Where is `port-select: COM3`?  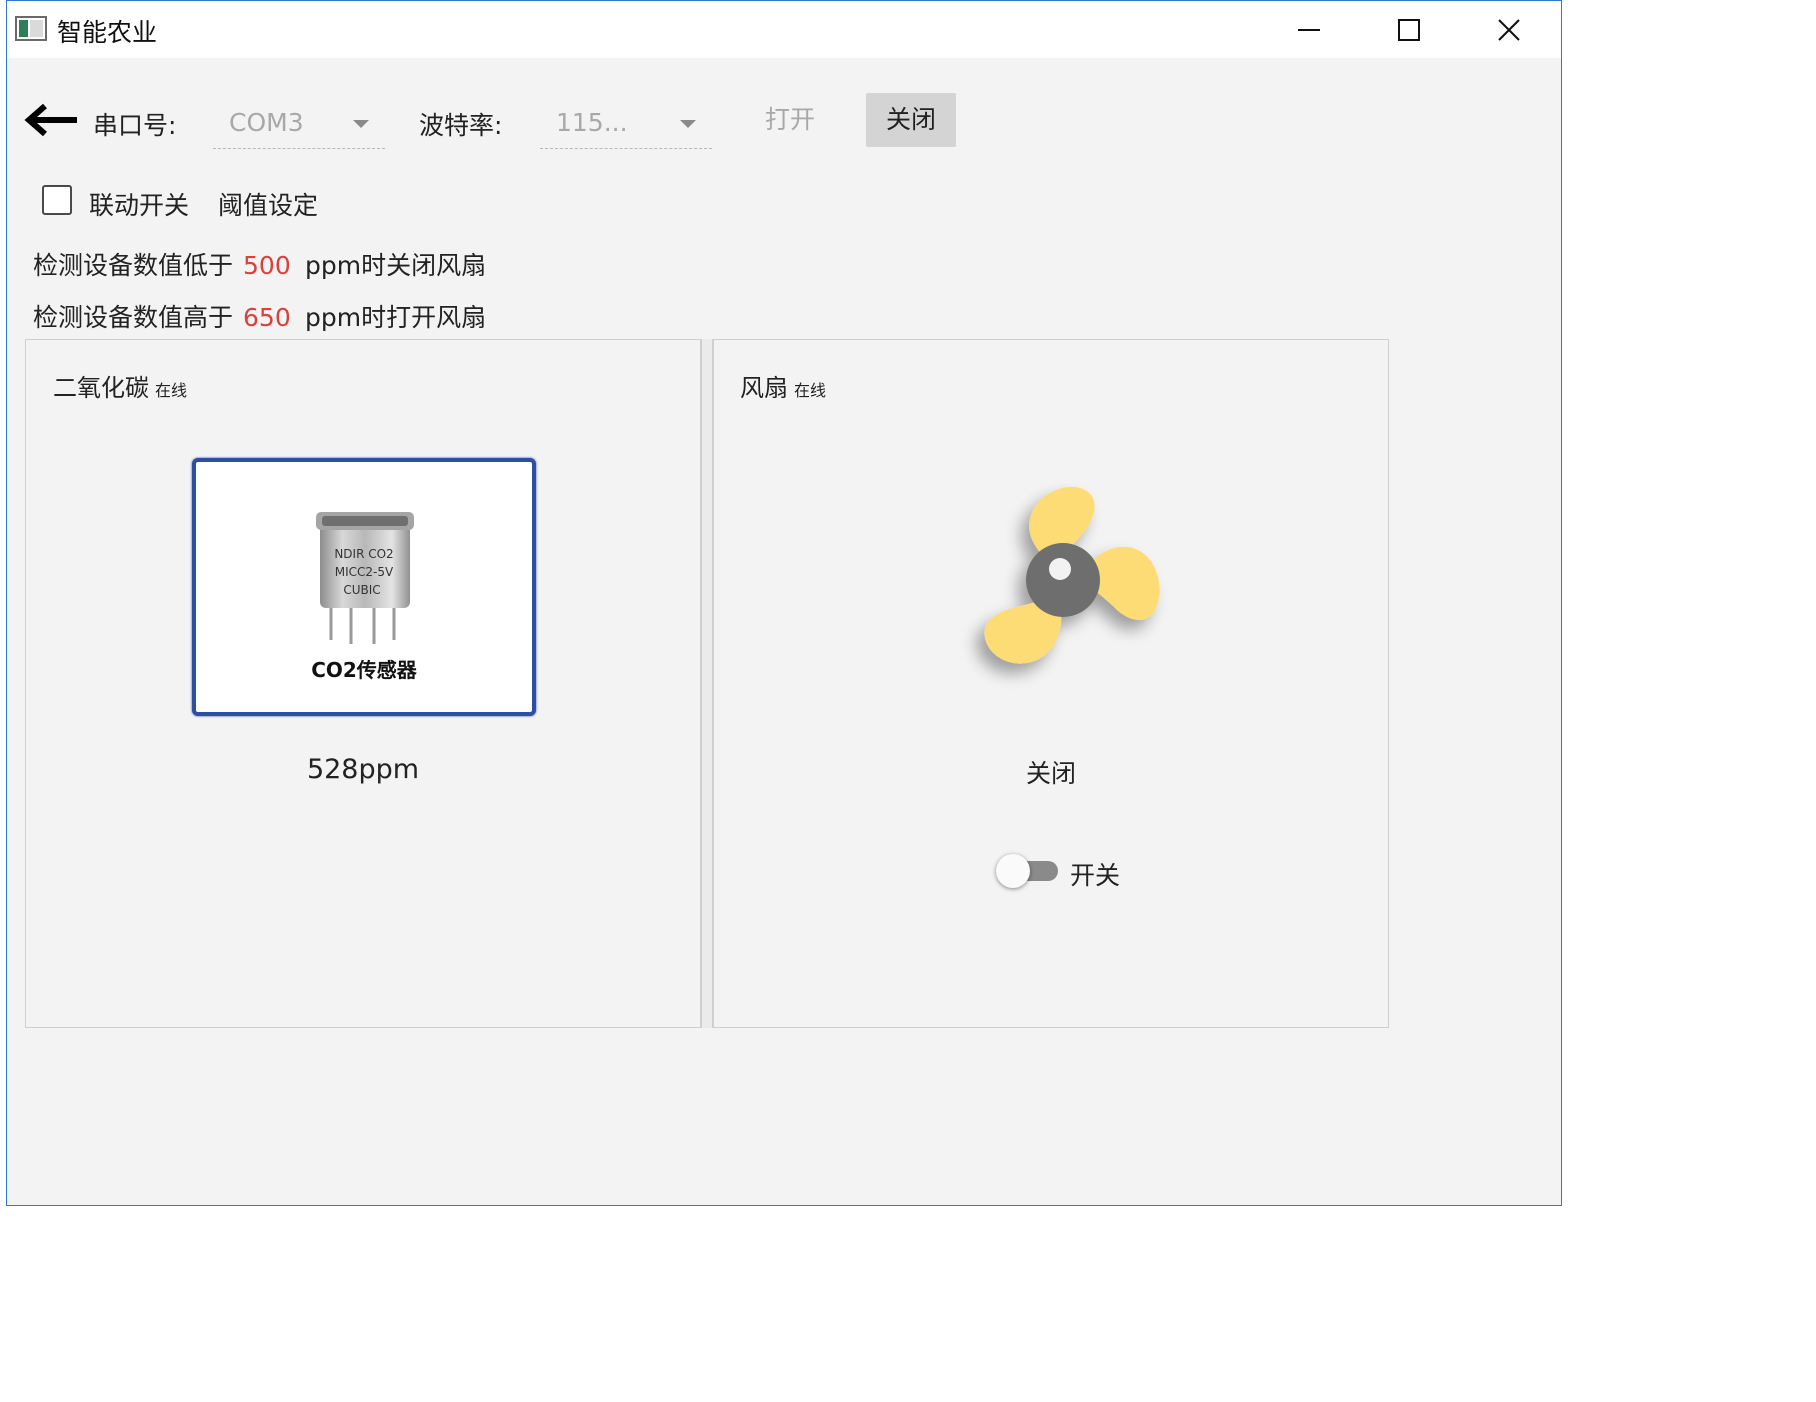 port-select: COM3 is located at coordinates (299, 123).